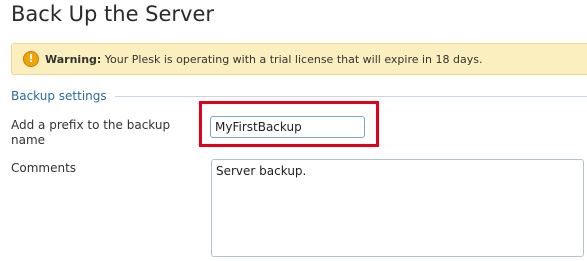  I want to click on warning-label: Warning:, so click(73, 59).